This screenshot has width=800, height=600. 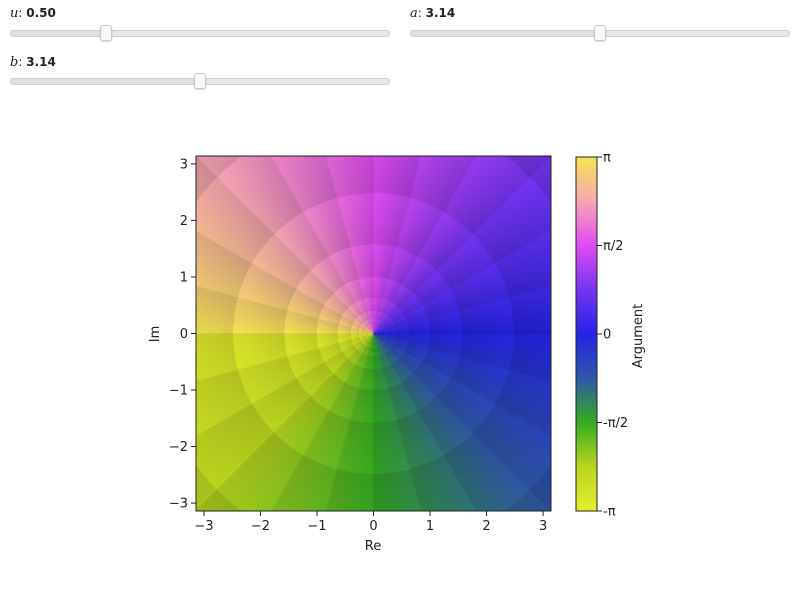 What do you see at coordinates (178, 391) in the screenshot?
I see `y-tick-label: −1` at bounding box center [178, 391].